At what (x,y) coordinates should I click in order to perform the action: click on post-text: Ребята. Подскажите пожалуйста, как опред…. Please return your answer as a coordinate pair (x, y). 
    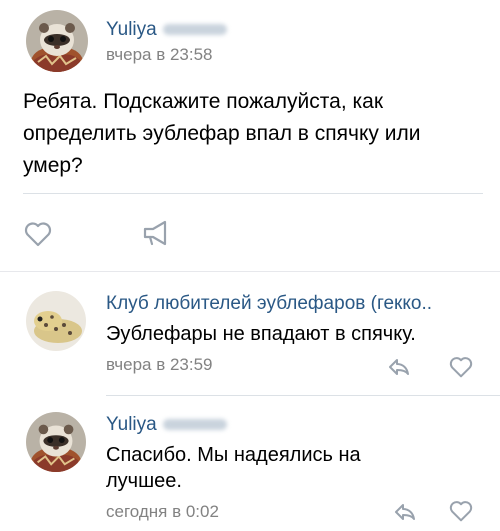
    Looking at the image, I should click on (222, 133).